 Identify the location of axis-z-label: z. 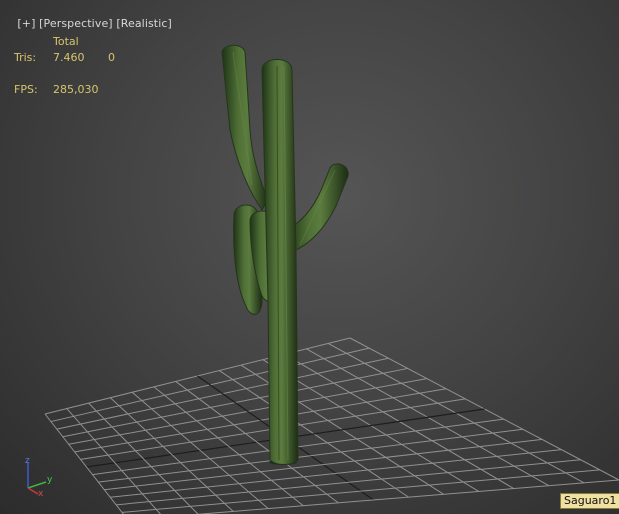
(27, 461).